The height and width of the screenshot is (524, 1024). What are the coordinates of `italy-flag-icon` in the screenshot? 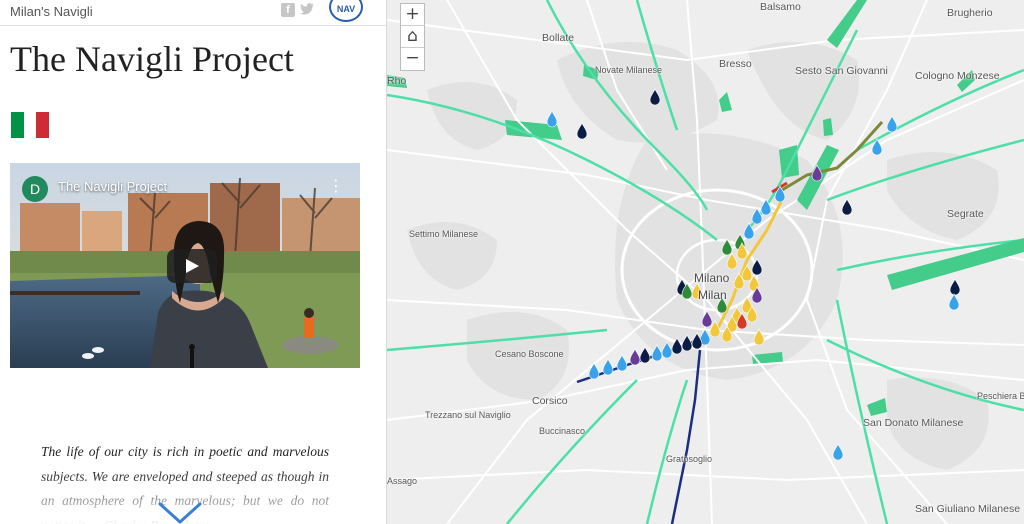 It's located at (30, 125).